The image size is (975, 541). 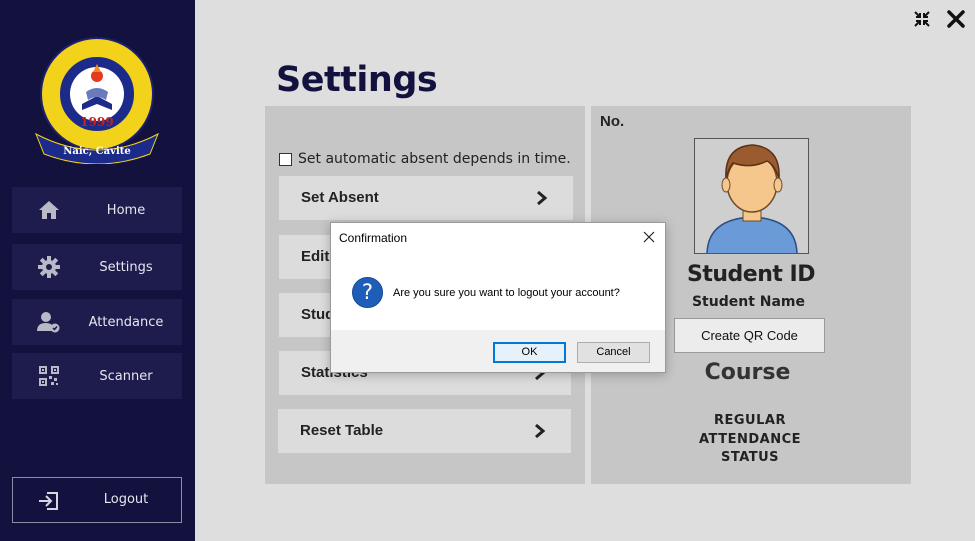 What do you see at coordinates (315, 256) in the screenshot?
I see `option-label: Edit` at bounding box center [315, 256].